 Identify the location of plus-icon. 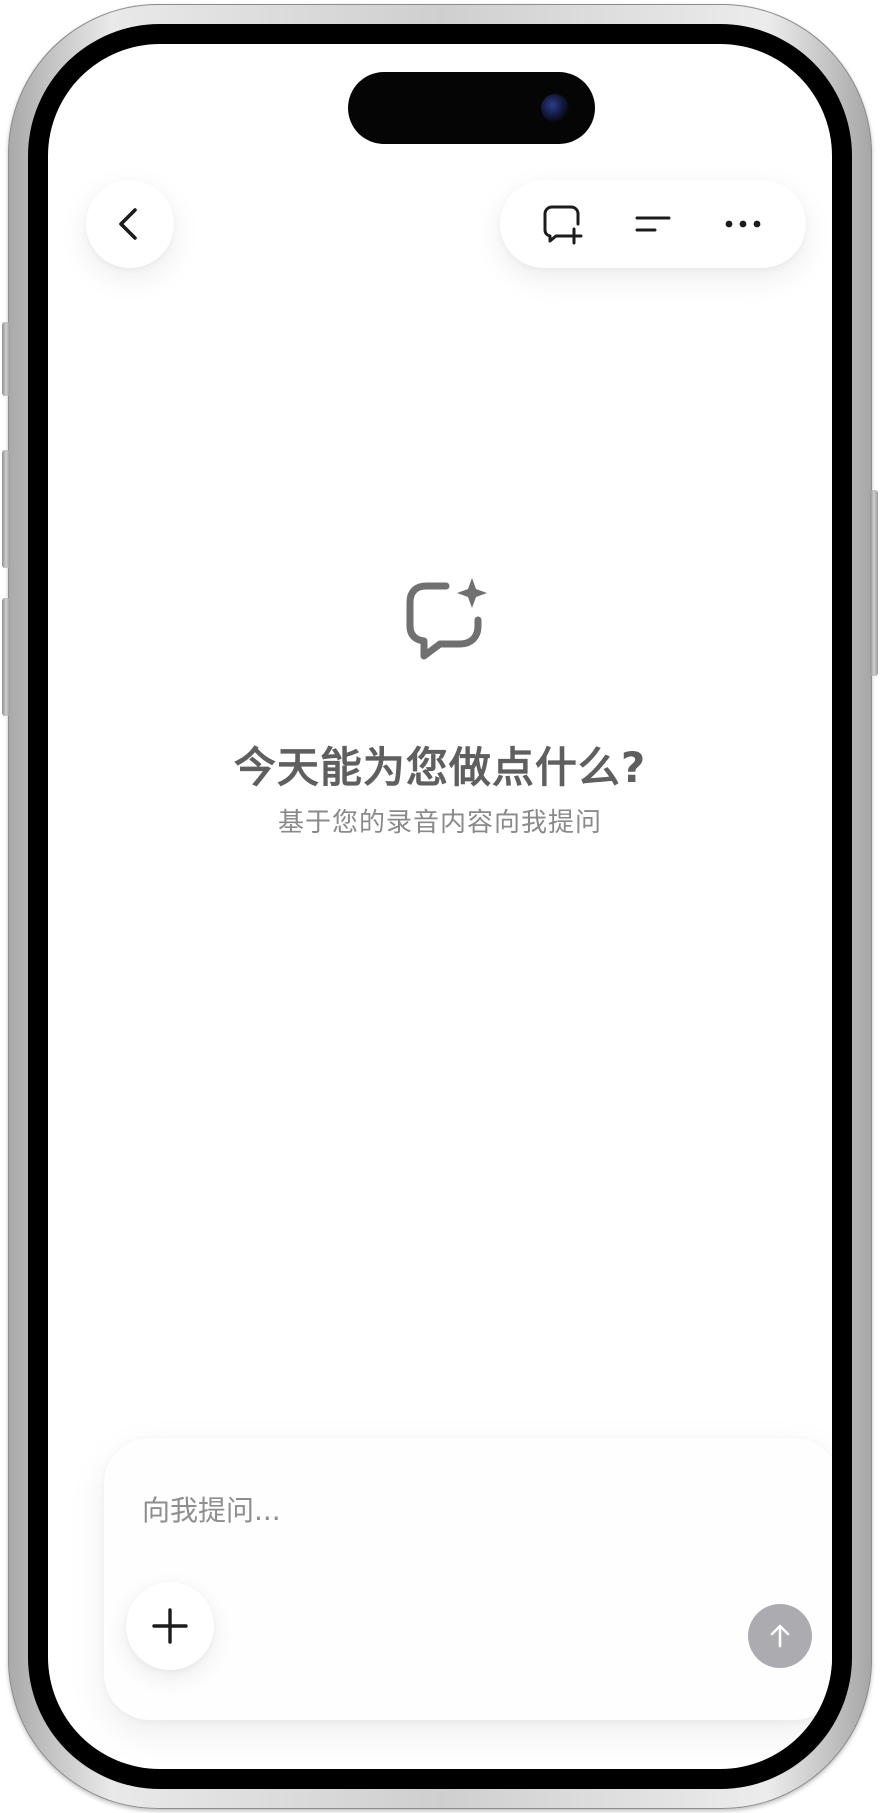
(170, 1626).